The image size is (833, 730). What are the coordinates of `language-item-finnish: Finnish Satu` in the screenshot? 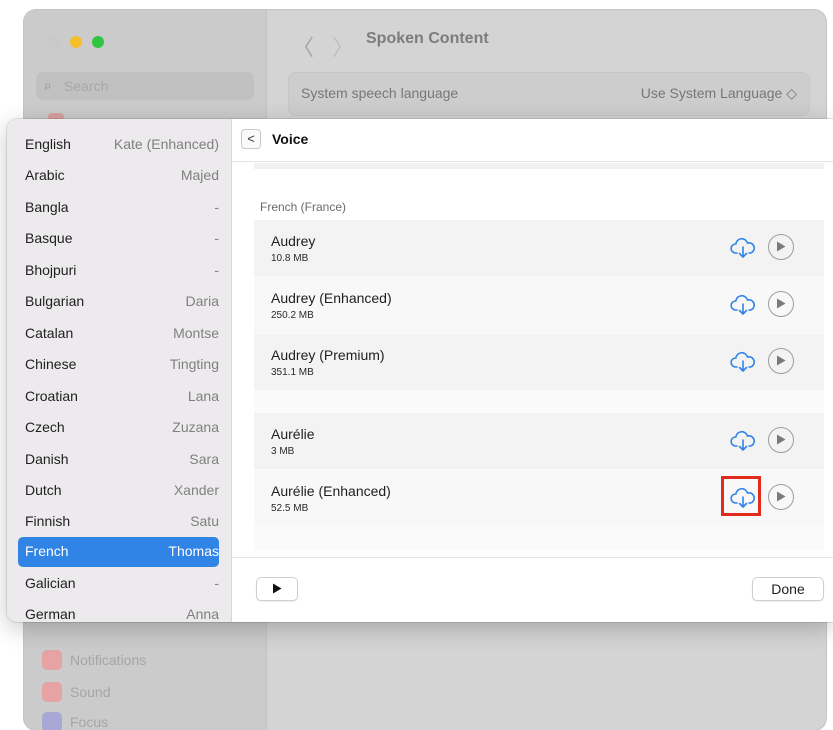 It's located at (118, 522).